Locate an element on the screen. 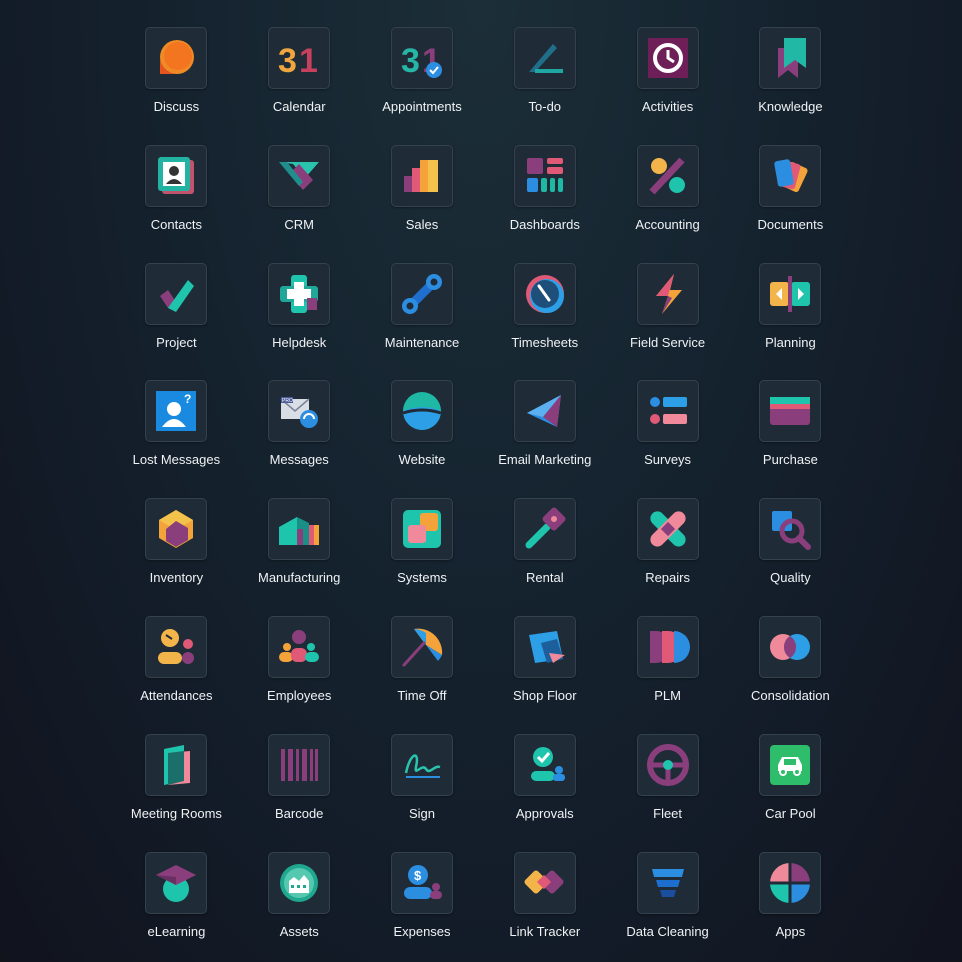 The image size is (962, 962). app-contacts: Contacts is located at coordinates (176, 203).